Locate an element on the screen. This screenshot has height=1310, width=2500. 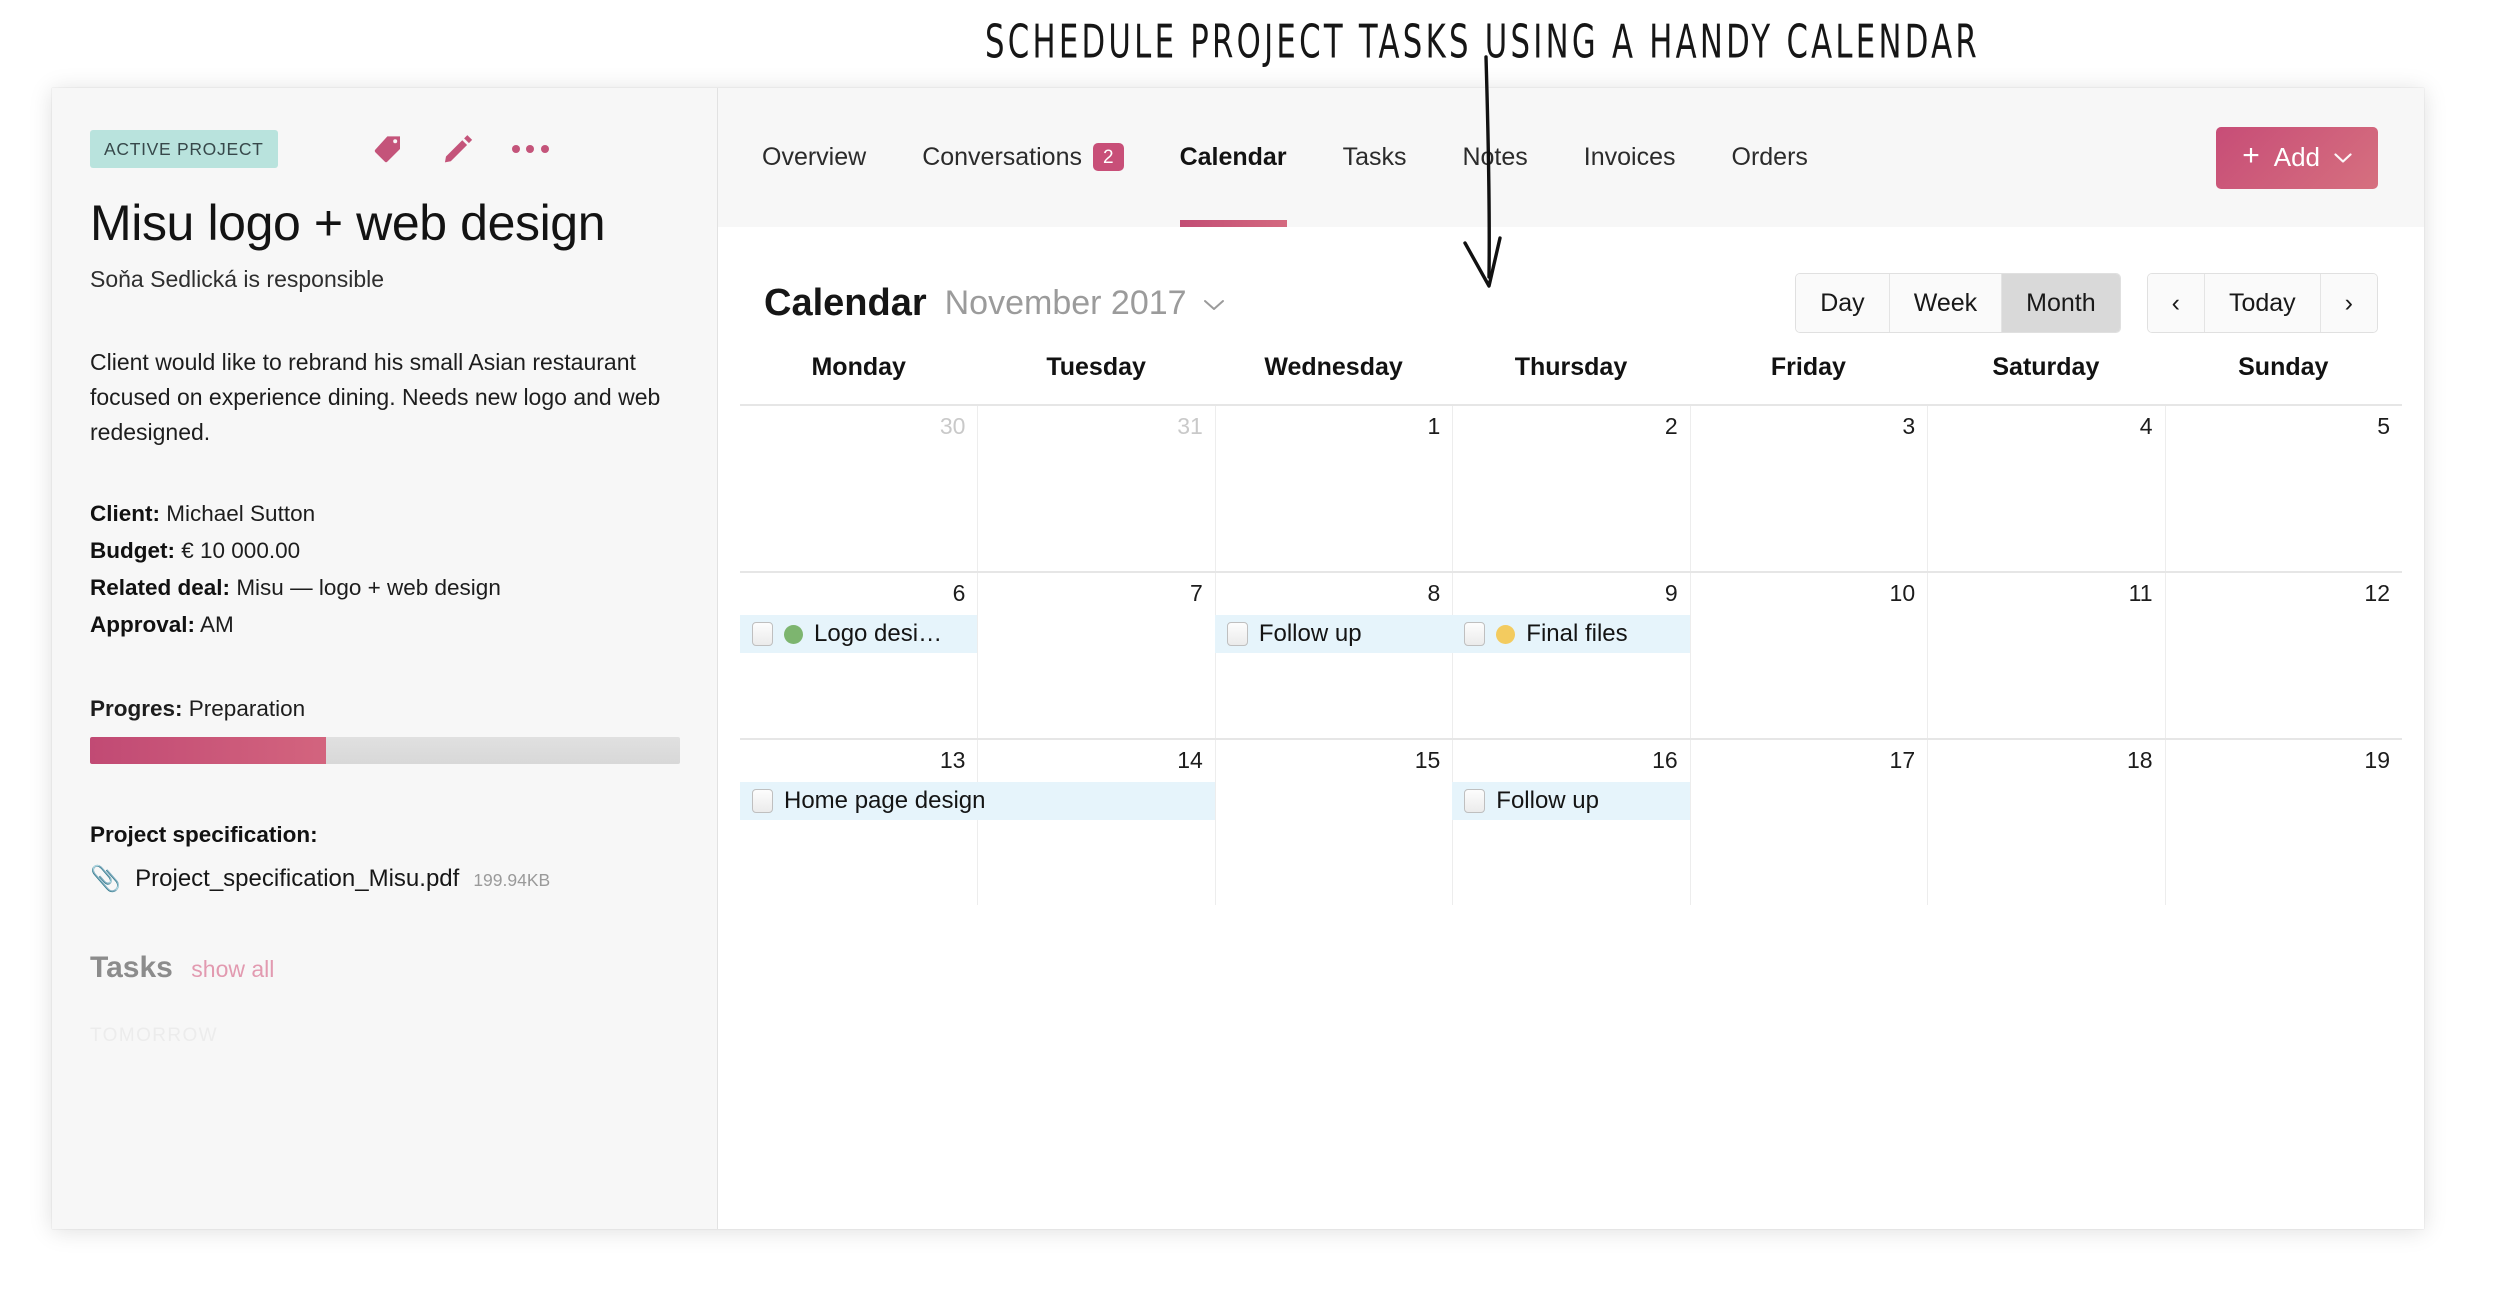
tab-conversations: Conversations 2 is located at coordinates (1023, 157).